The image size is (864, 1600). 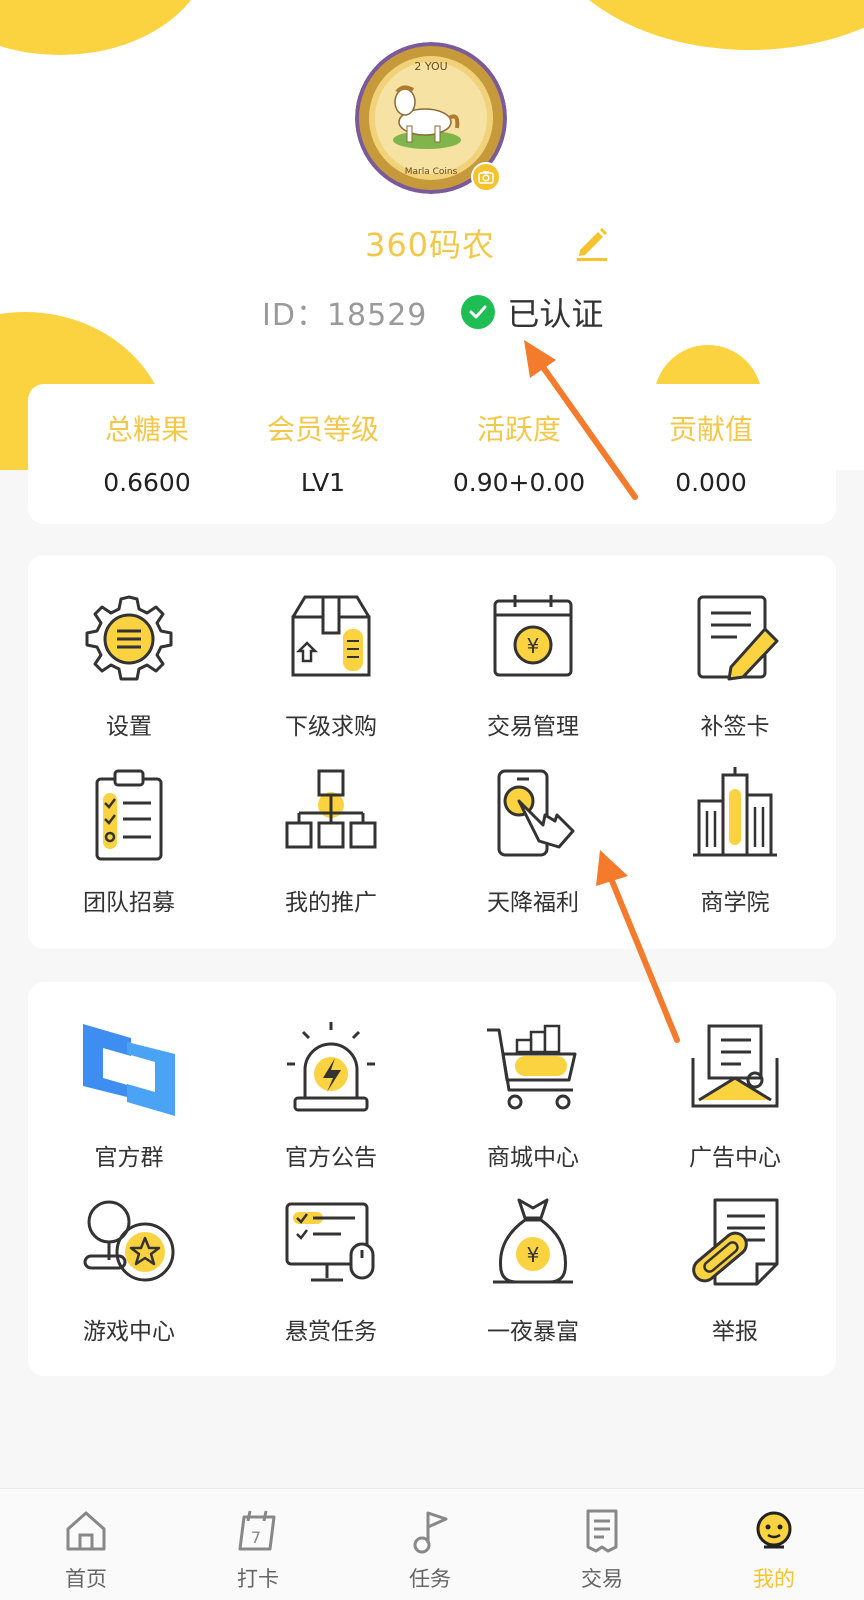 I want to click on home-icon, so click(x=86, y=1531).